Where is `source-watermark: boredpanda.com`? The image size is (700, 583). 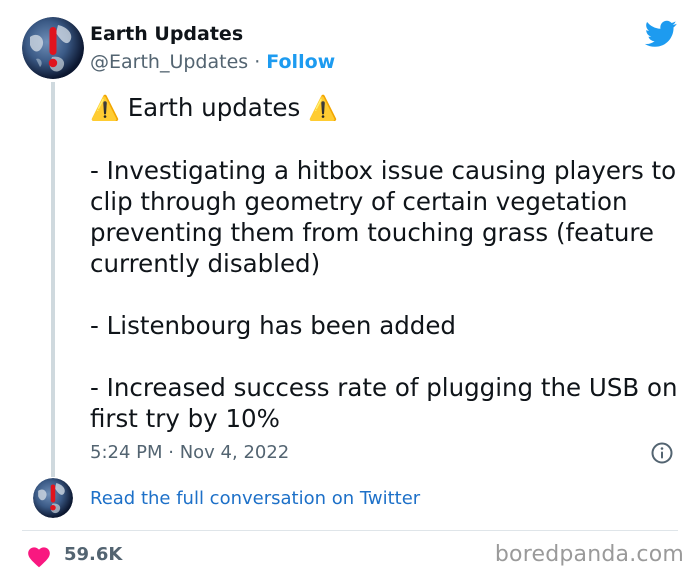
source-watermark: boredpanda.com is located at coordinates (589, 554).